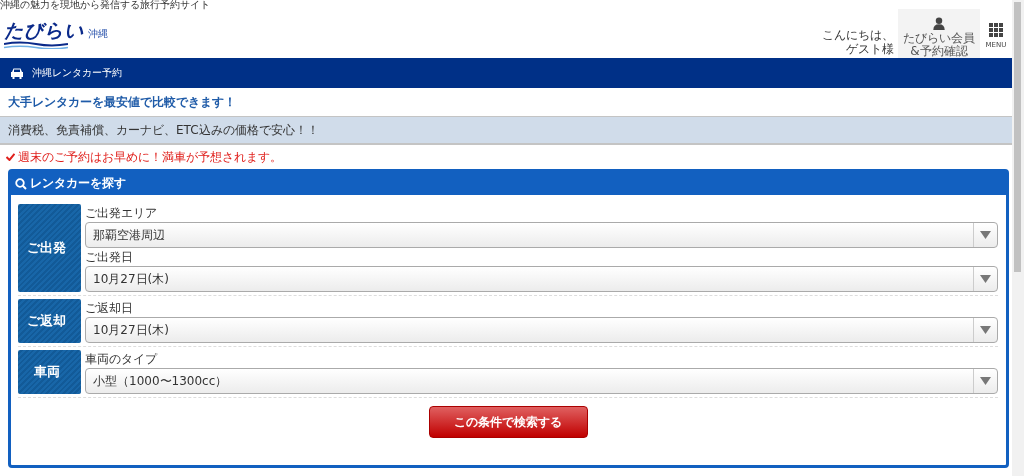  Describe the element at coordinates (506, 130) in the screenshot. I see `info-banner: 消費税、免責補償、カーナビ、ETC込みの価格で安心！！` at that location.